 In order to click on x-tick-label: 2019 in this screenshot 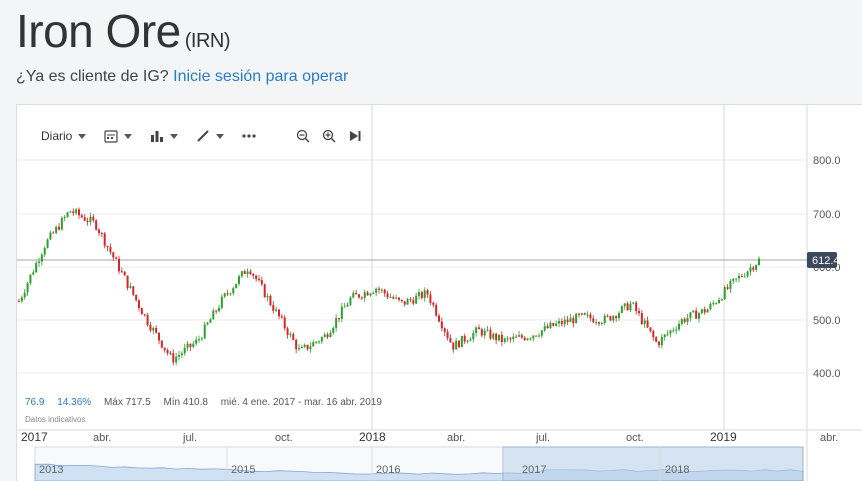, I will do `click(723, 437)`.